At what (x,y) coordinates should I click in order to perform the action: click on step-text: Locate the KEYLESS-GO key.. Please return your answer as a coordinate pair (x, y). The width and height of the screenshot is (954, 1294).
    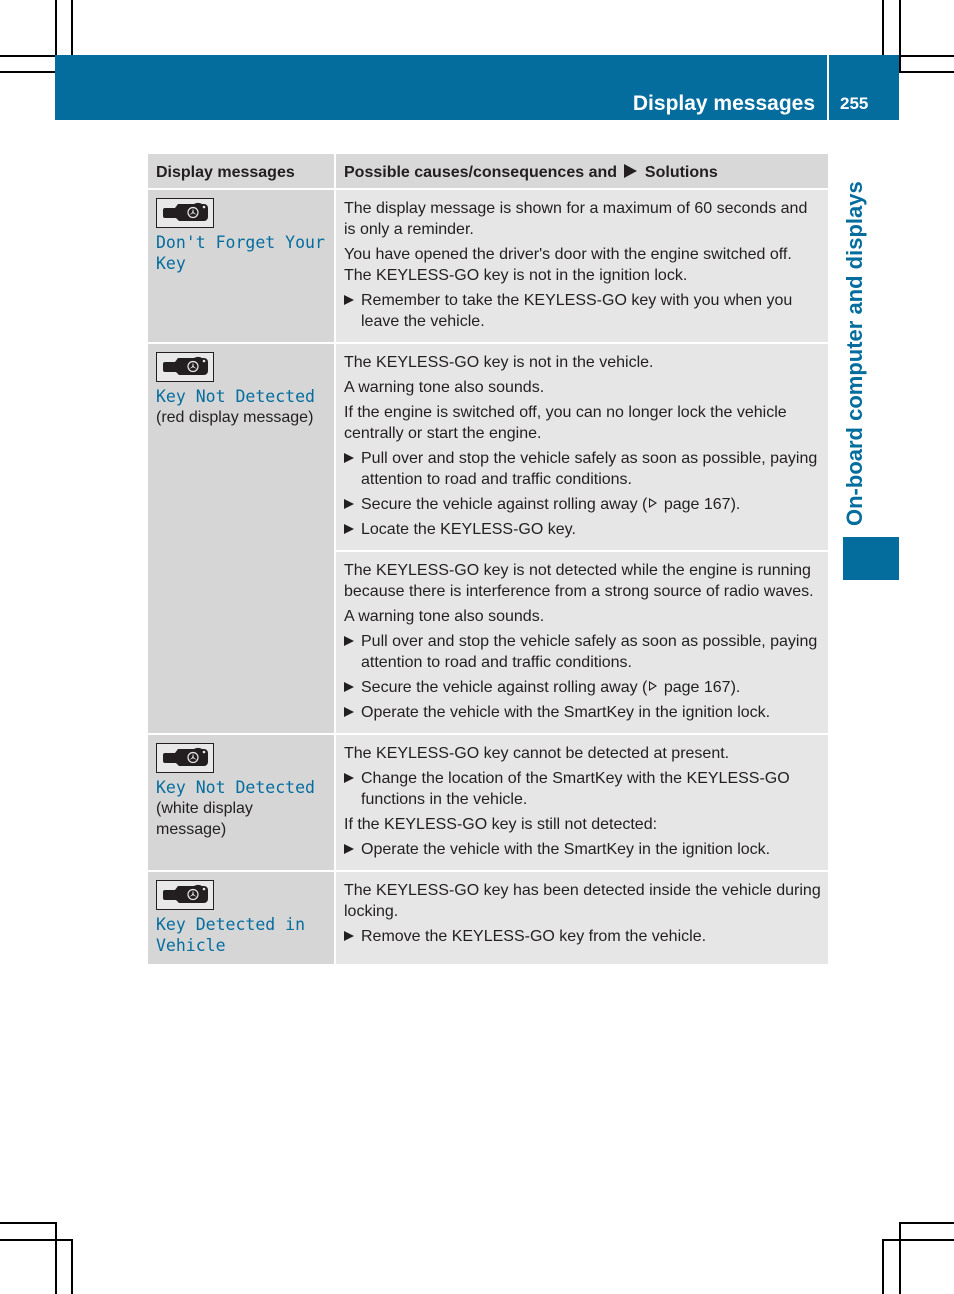
    Looking at the image, I should click on (468, 529).